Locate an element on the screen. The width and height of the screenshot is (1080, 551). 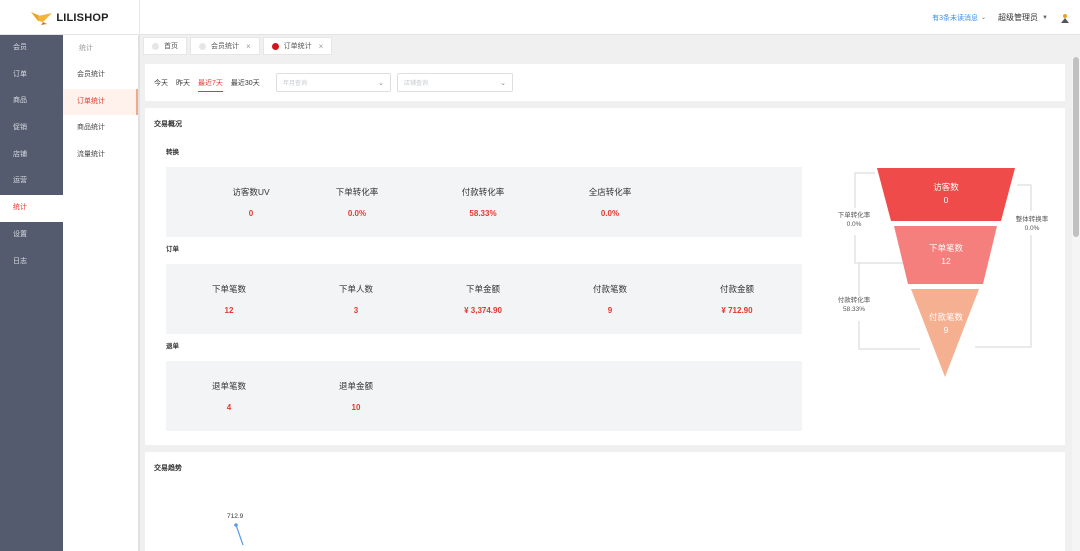
funnel-paid-value: 9 is located at coordinates (946, 330).